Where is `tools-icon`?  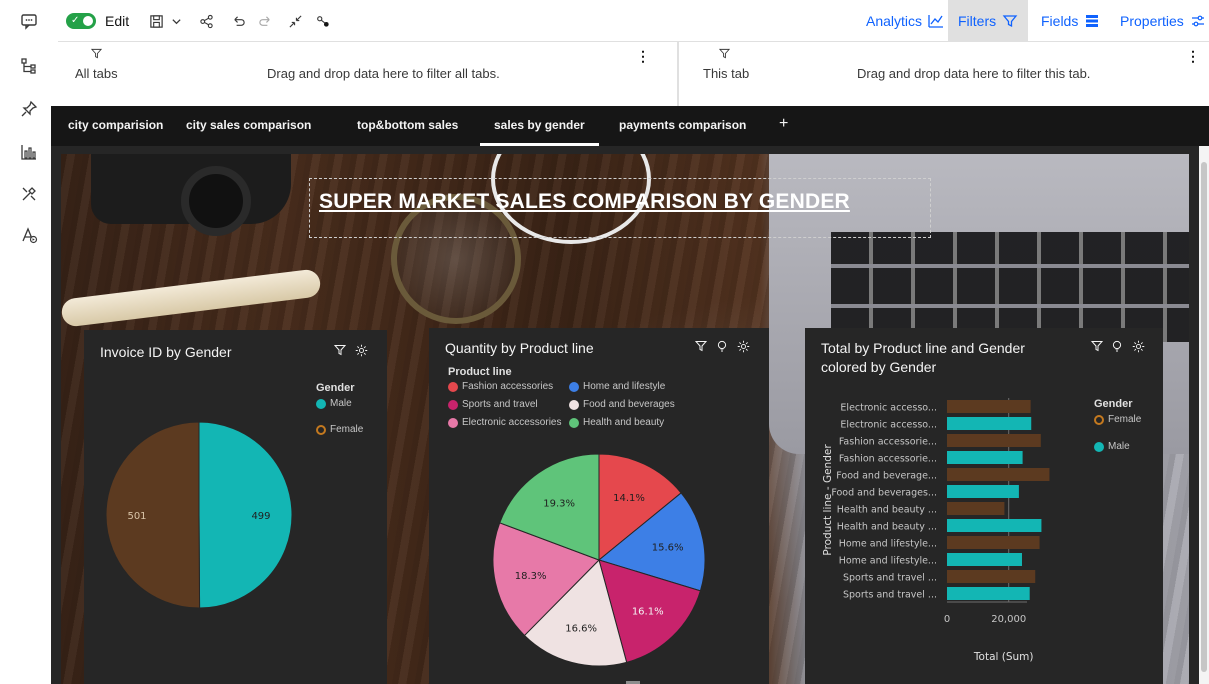
tools-icon is located at coordinates (29, 194).